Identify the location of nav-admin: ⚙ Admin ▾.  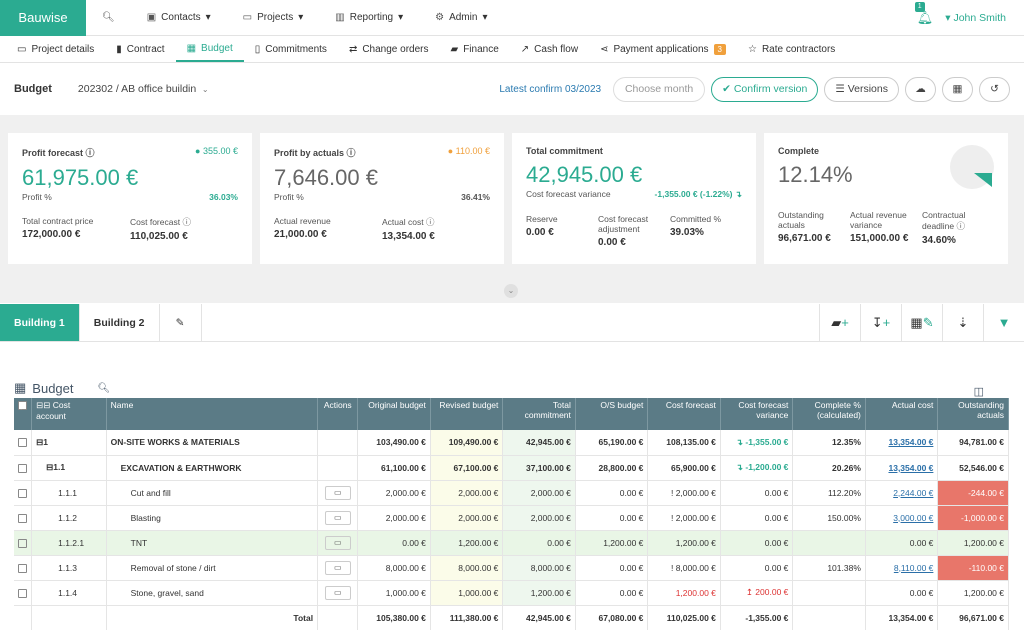
(461, 17).